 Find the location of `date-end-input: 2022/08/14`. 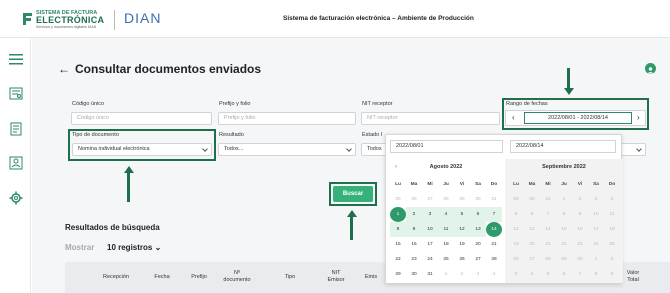

date-end-input: 2022/08/14 is located at coordinates (563, 146).